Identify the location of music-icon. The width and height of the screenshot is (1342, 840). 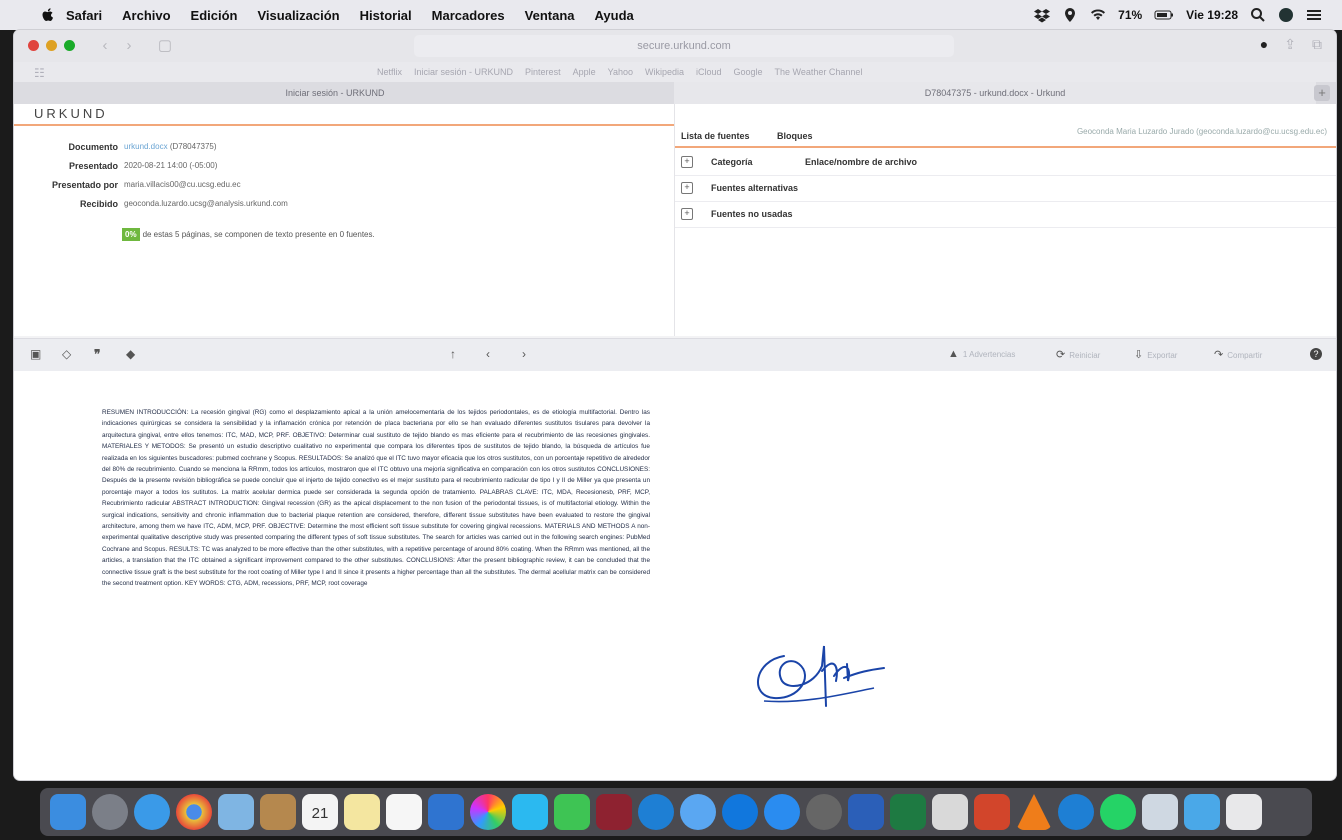
(698, 812).